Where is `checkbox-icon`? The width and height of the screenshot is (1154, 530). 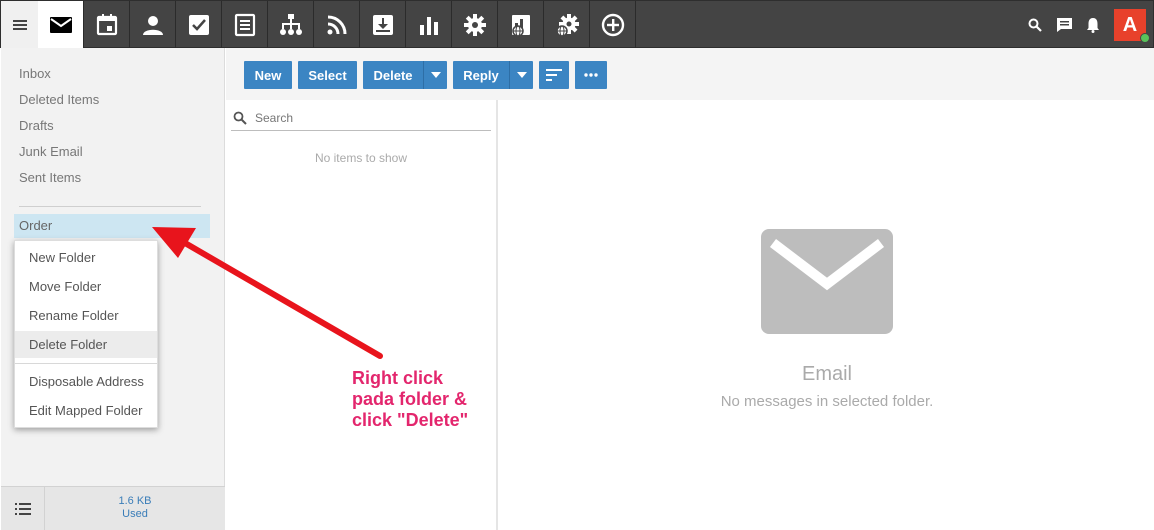
checkbox-icon is located at coordinates (199, 24).